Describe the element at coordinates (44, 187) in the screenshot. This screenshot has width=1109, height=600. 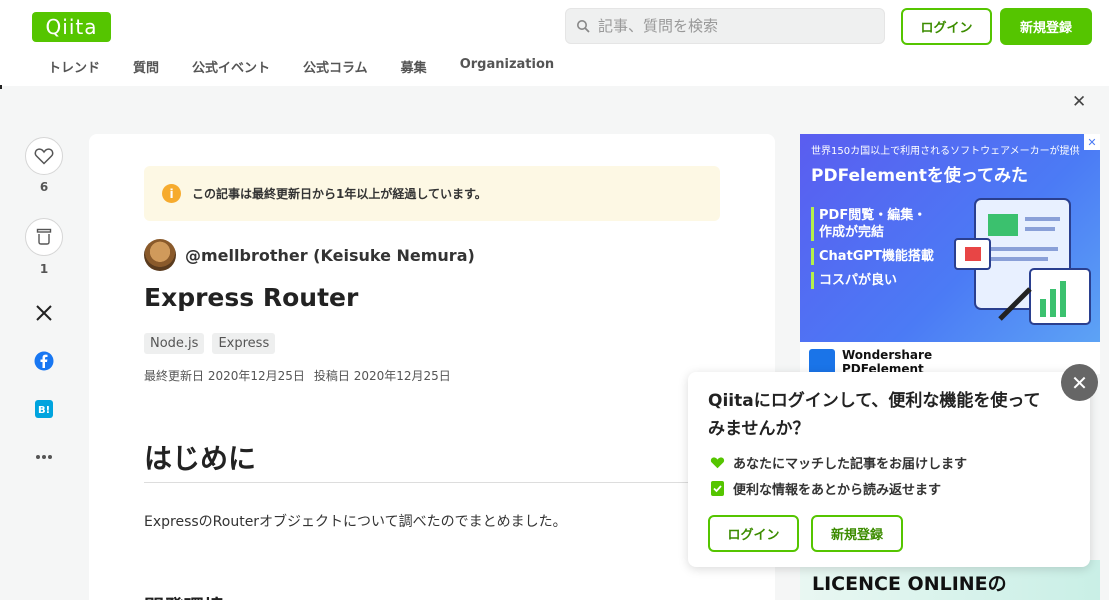
I see `like-count: 6` at that location.